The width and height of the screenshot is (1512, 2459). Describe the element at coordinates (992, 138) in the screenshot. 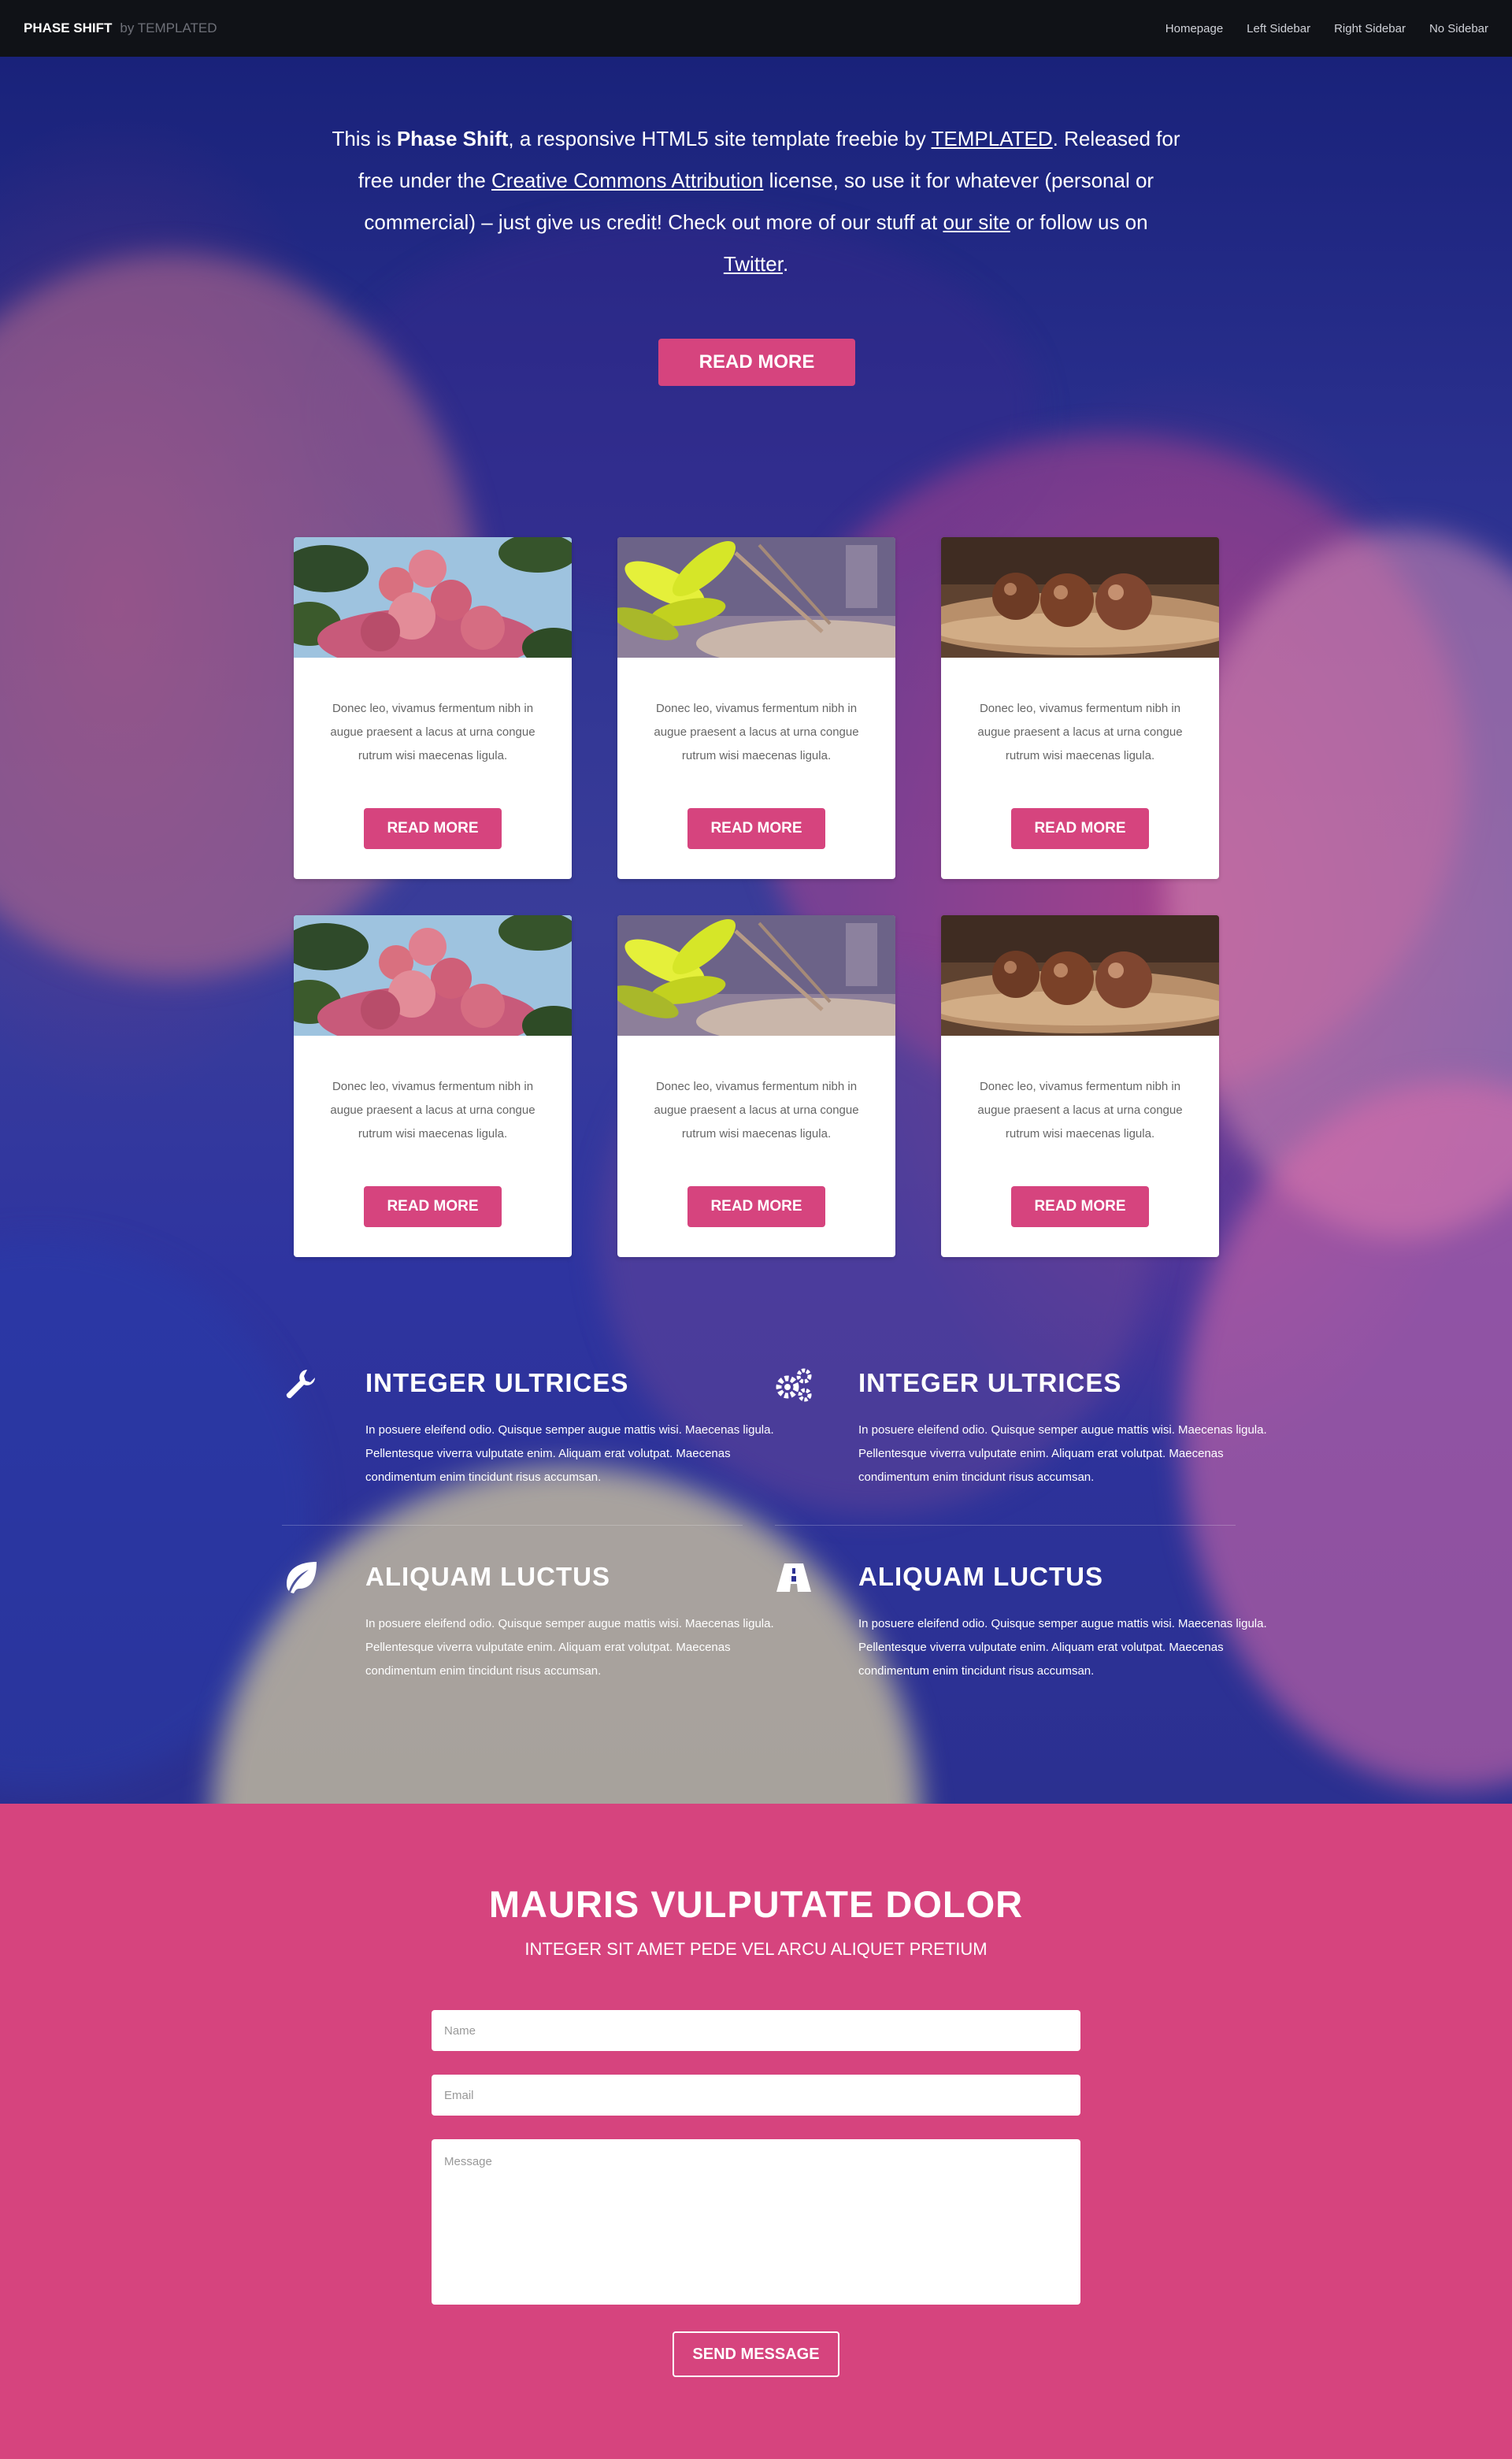

I see `templated-link: TEMPLATED` at that location.